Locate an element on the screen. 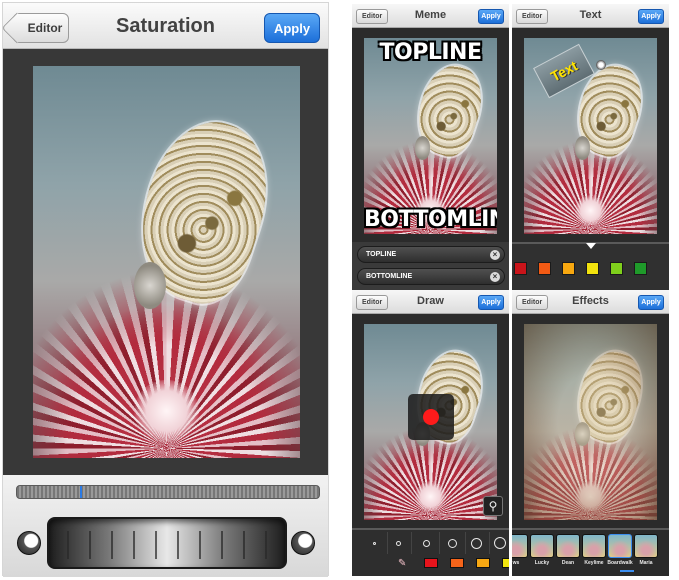 The image size is (679, 580). color-picker is located at coordinates (590, 266).